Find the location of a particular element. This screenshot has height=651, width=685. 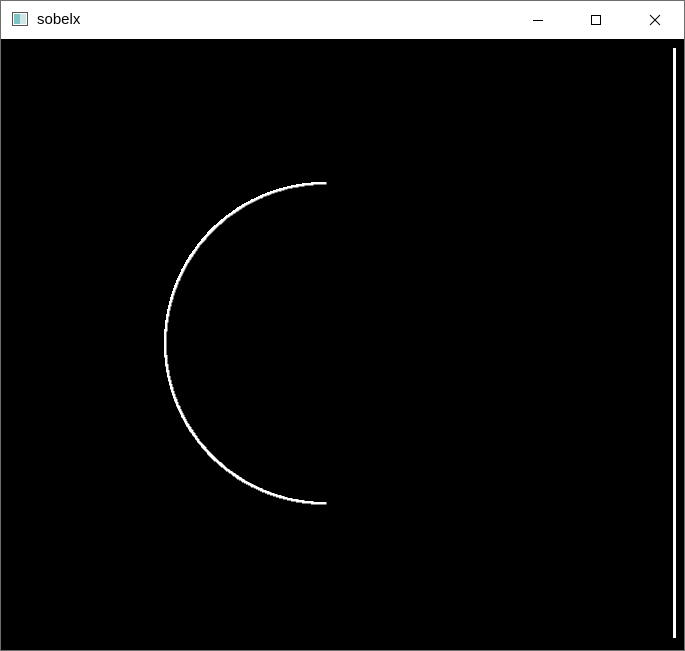

close-icon is located at coordinates (655, 20).